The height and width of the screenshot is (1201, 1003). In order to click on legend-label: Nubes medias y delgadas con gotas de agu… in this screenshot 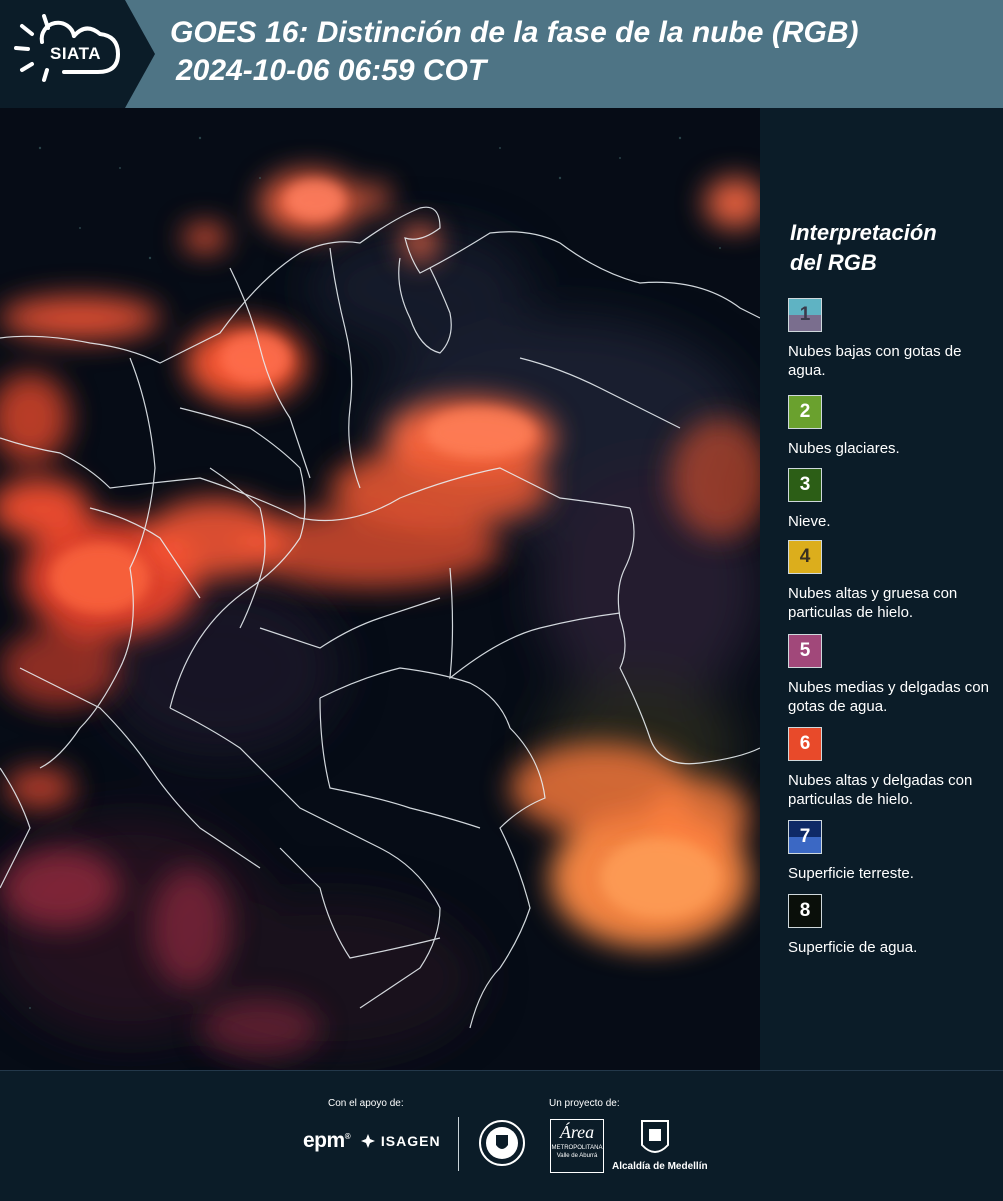, I will do `click(888, 697)`.